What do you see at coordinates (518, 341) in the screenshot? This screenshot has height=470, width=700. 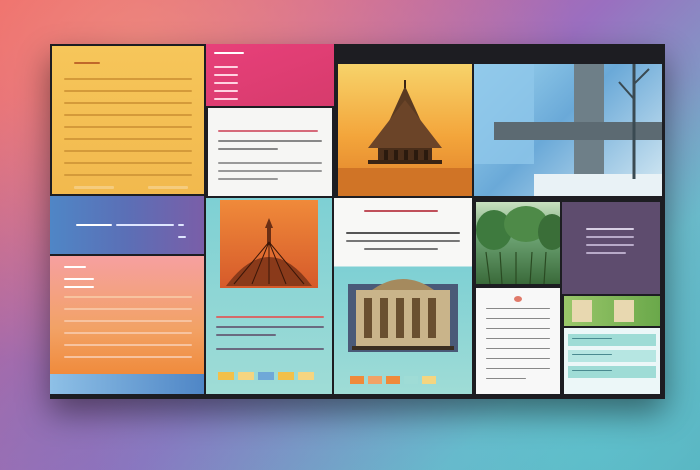 I see `document-card` at bounding box center [518, 341].